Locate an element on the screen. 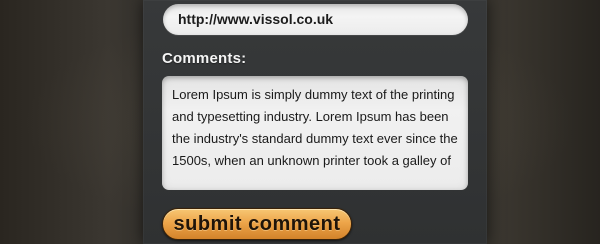  submit-comment-button: submit comment is located at coordinates (257, 224).